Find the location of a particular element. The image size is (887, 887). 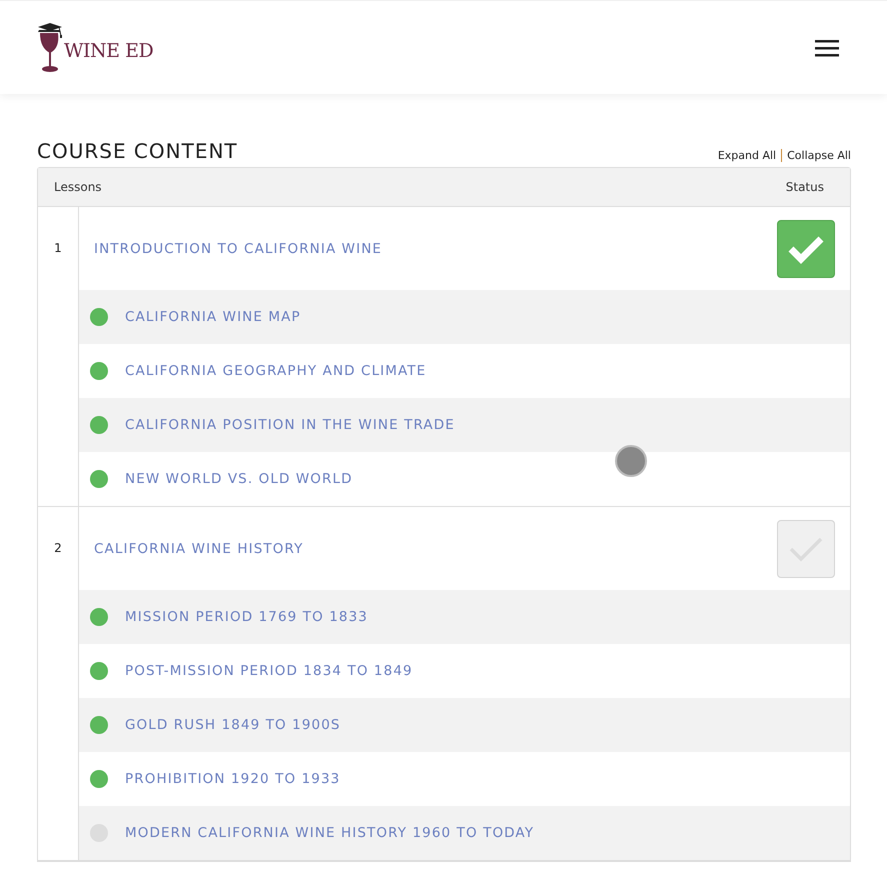

topic-title: CALIFORNIA WINE MAP is located at coordinates (213, 317).